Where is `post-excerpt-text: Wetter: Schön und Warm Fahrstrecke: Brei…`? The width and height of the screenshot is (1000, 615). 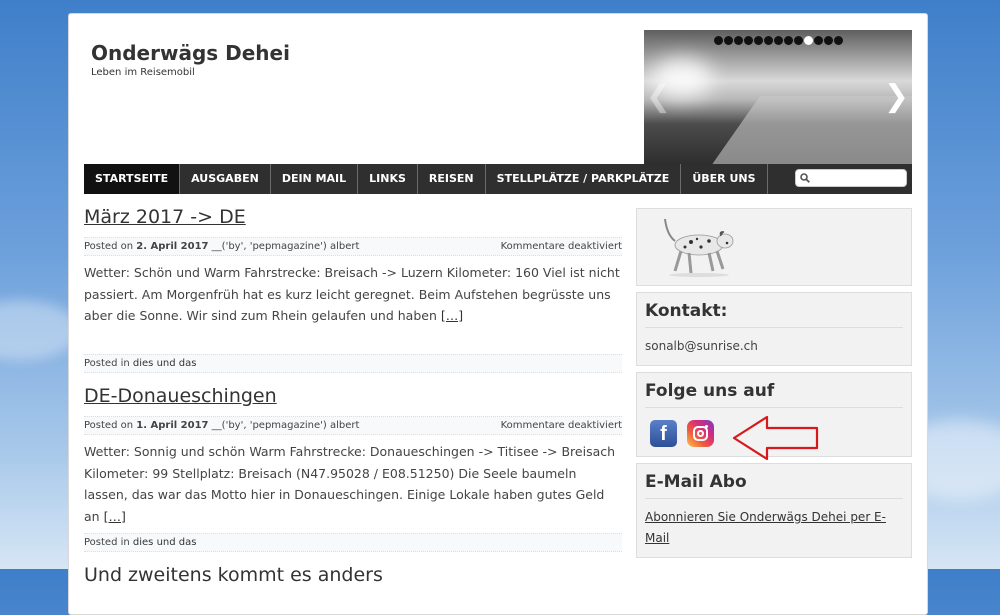
post-excerpt-text: Wetter: Schön und Warm Fahrstrecke: Brei… is located at coordinates (352, 294).